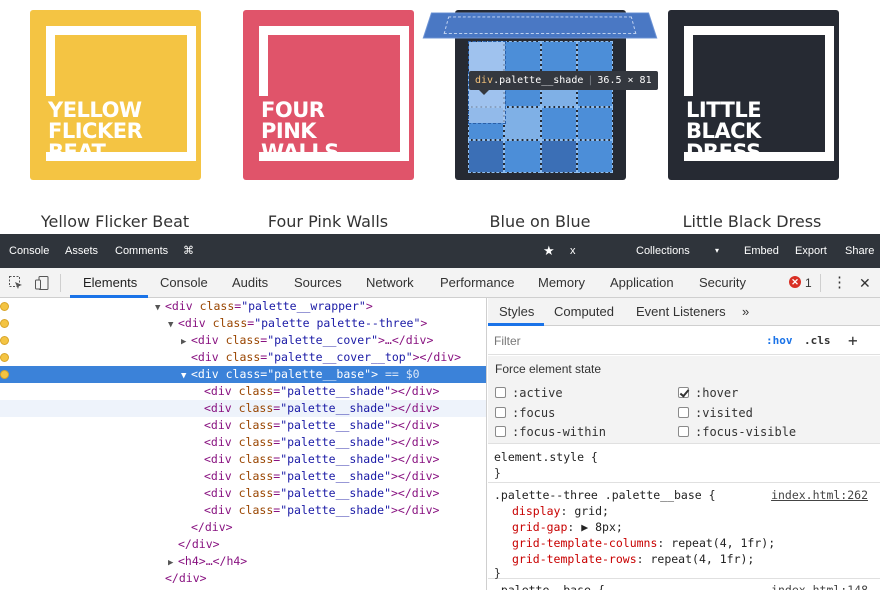 The width and height of the screenshot is (880, 590). What do you see at coordinates (819, 495) in the screenshot?
I see `rule-source-link: index.html:262` at bounding box center [819, 495].